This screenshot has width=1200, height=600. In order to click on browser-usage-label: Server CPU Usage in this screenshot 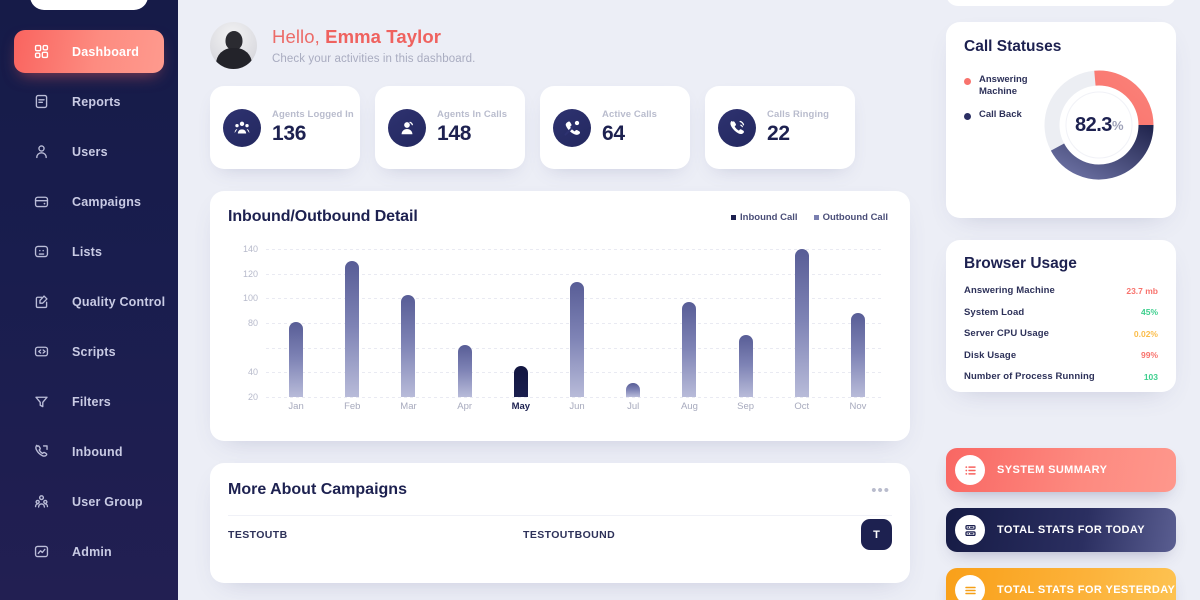, I will do `click(1007, 333)`.